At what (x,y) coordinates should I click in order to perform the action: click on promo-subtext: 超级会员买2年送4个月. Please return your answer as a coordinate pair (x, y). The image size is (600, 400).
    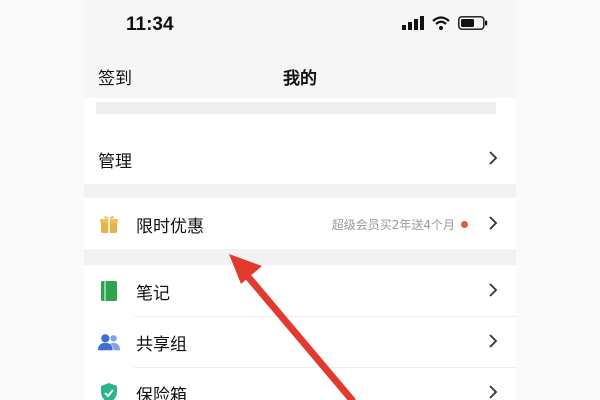
    Looking at the image, I should click on (400, 224).